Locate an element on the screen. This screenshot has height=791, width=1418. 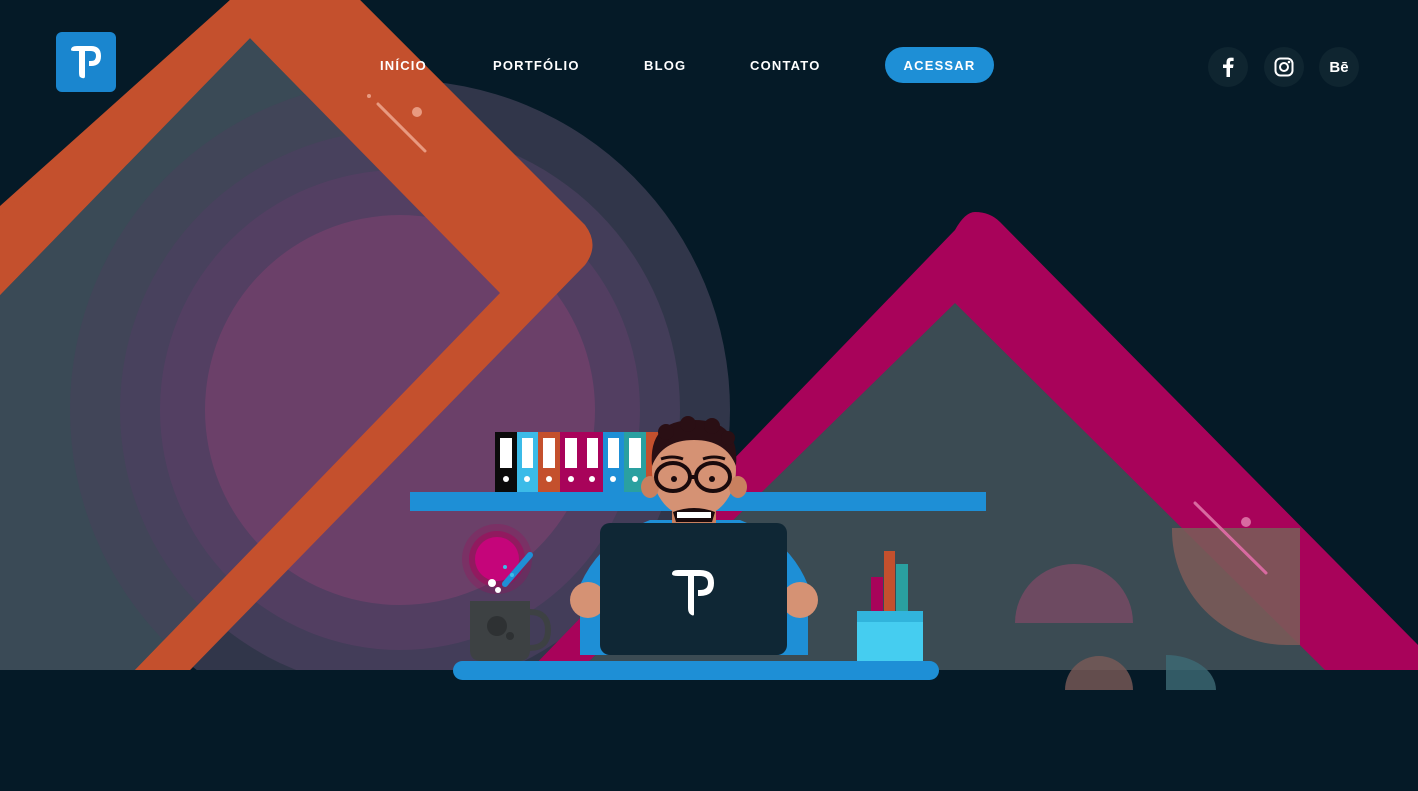
binders is located at coordinates (580, 462).